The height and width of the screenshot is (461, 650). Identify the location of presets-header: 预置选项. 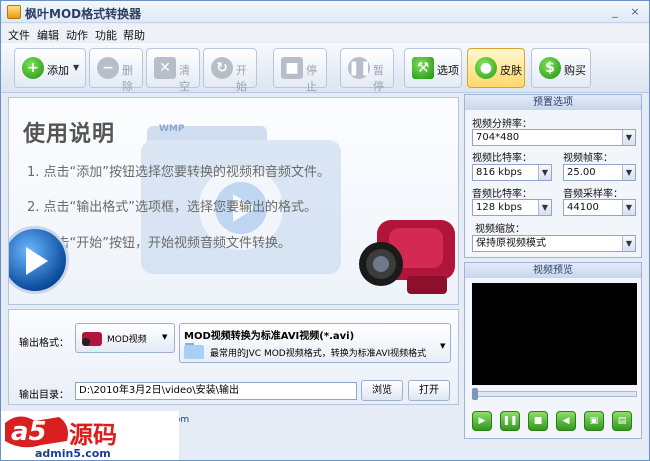
(553, 102).